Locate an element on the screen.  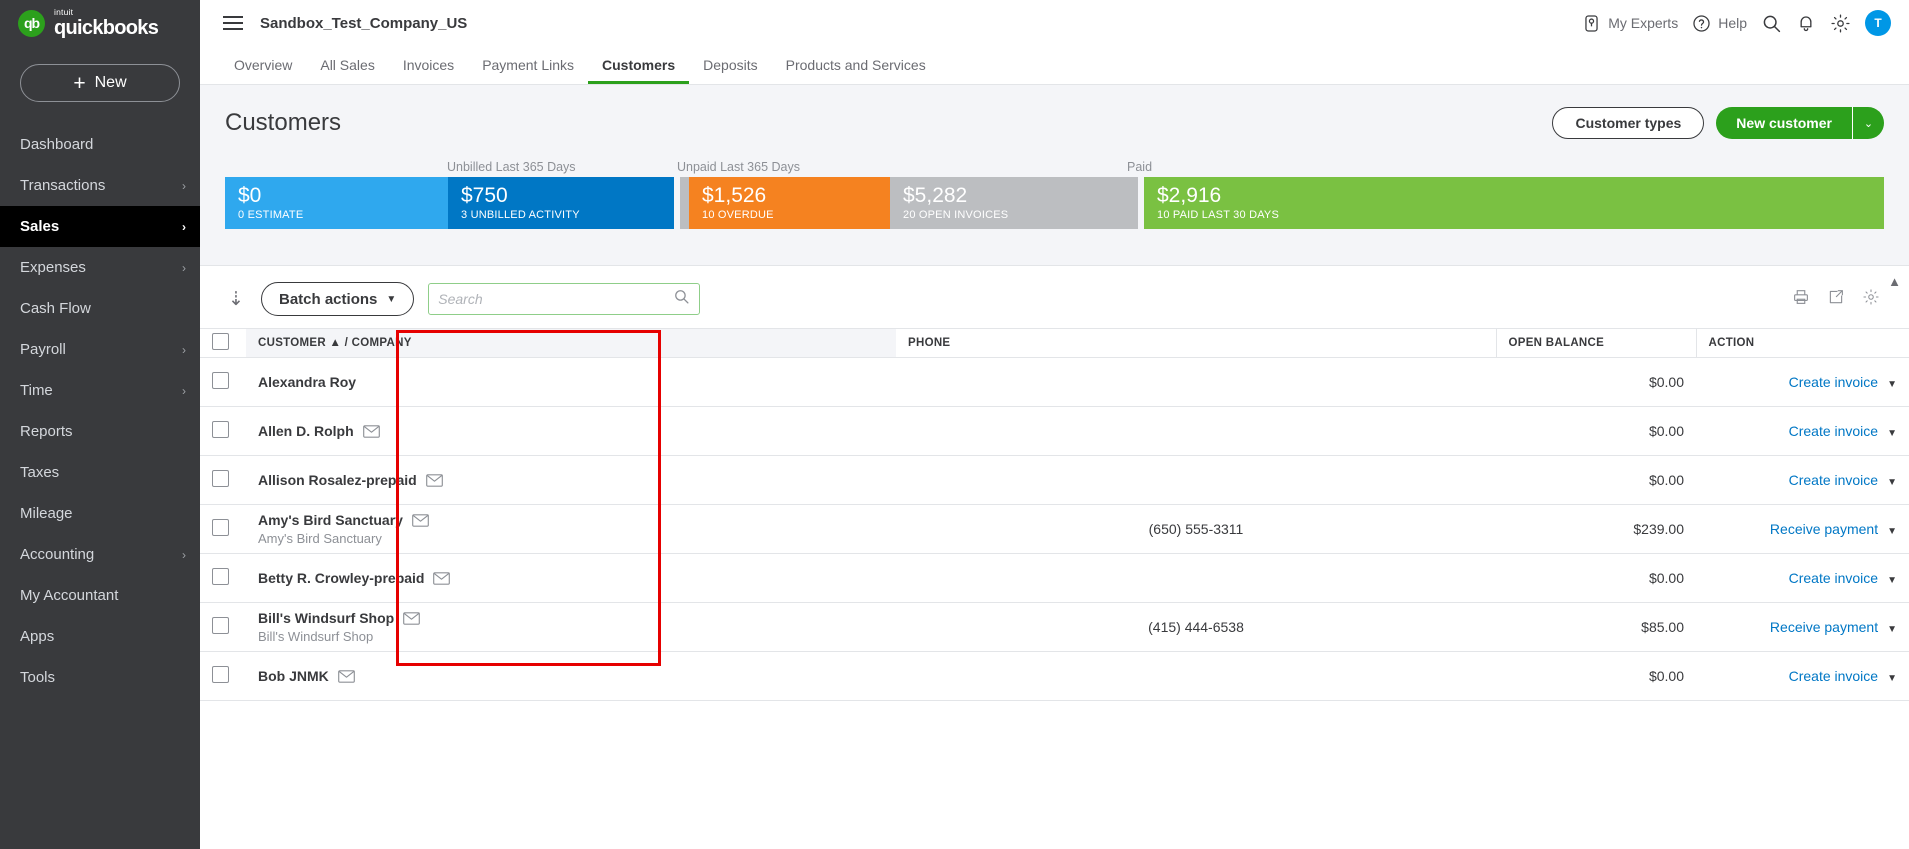
search-field is located at coordinates (564, 299).